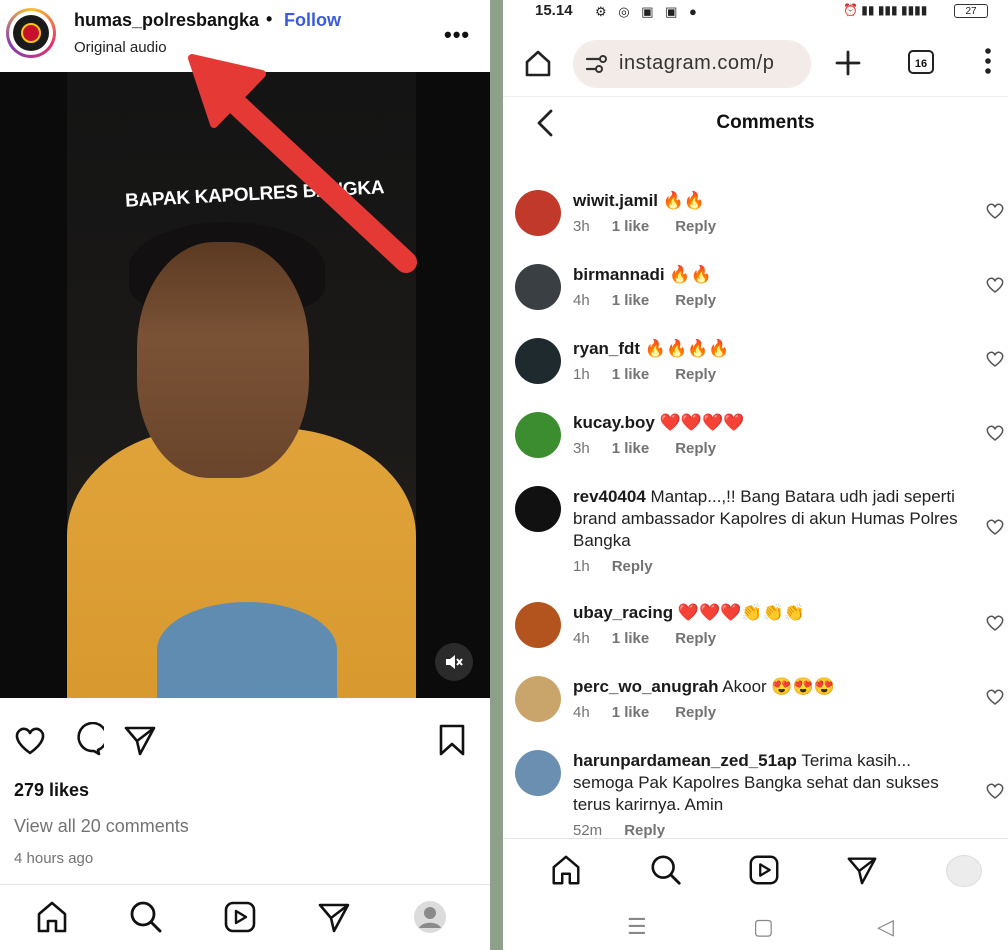 This screenshot has height=950, width=1008. Describe the element at coordinates (30, 740) in the screenshot. I see `heart-icon` at that location.